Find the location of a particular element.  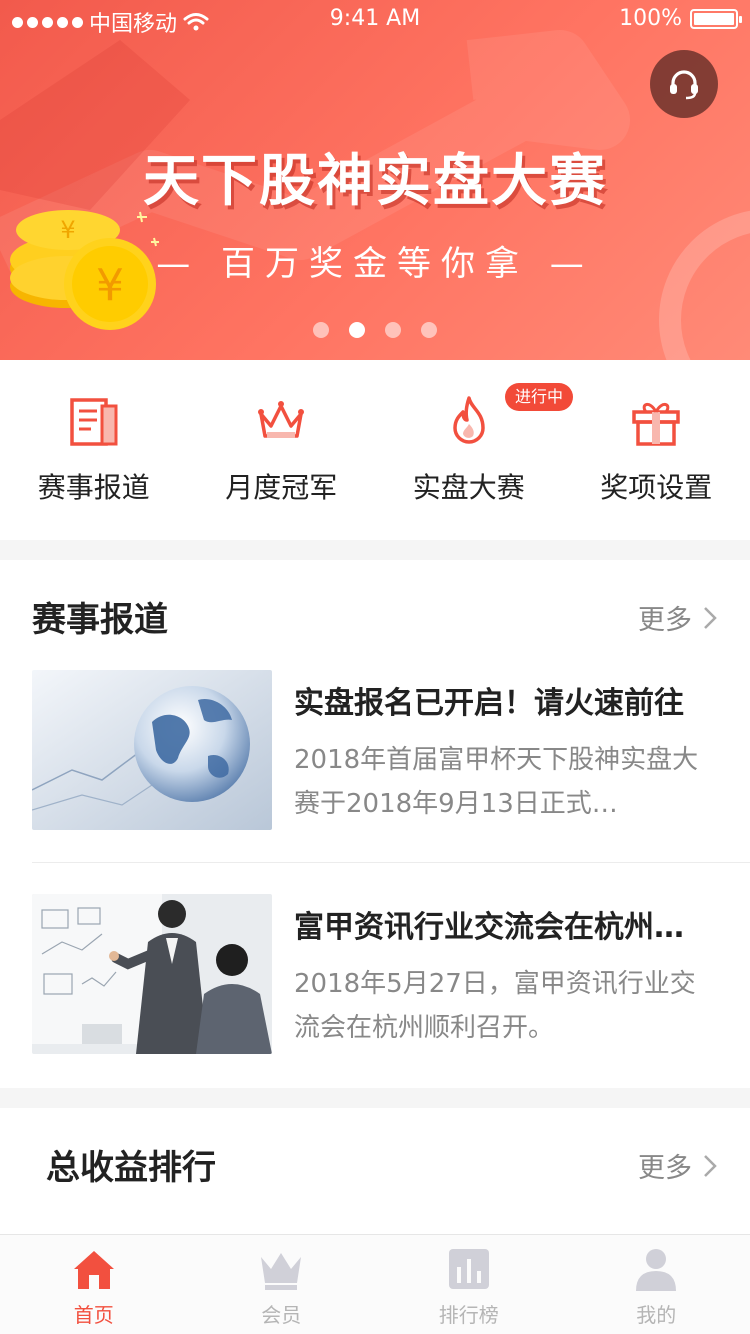

tab-home: 首页 is located at coordinates (94, 1284).